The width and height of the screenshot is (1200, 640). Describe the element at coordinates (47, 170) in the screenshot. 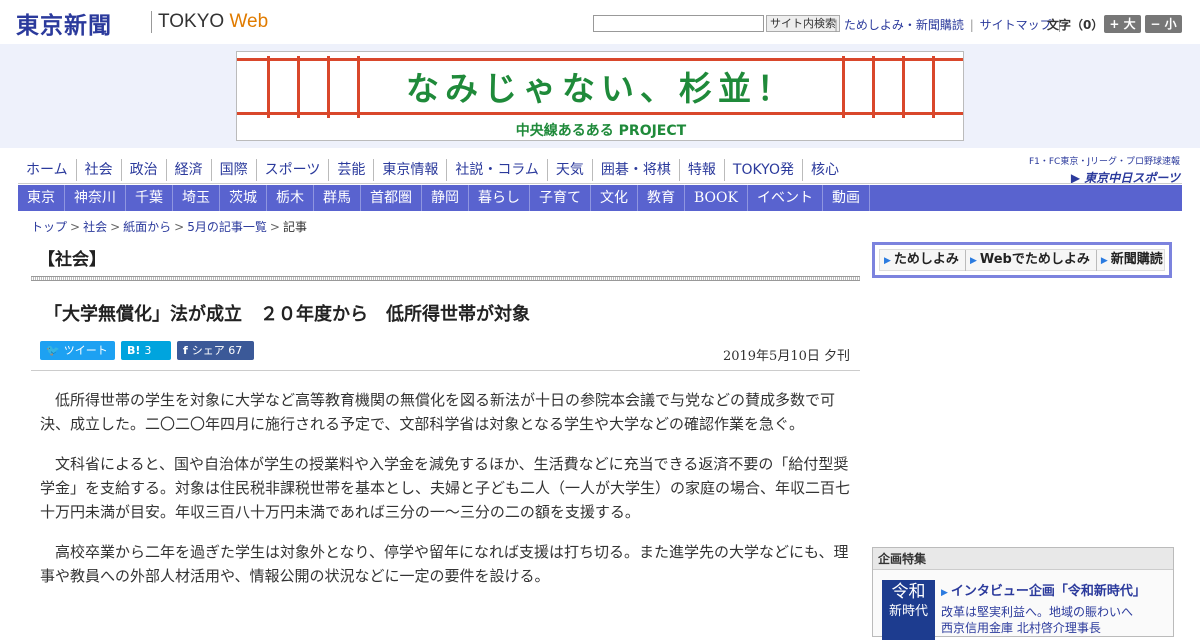

I see `nav-home: ホーム` at that location.